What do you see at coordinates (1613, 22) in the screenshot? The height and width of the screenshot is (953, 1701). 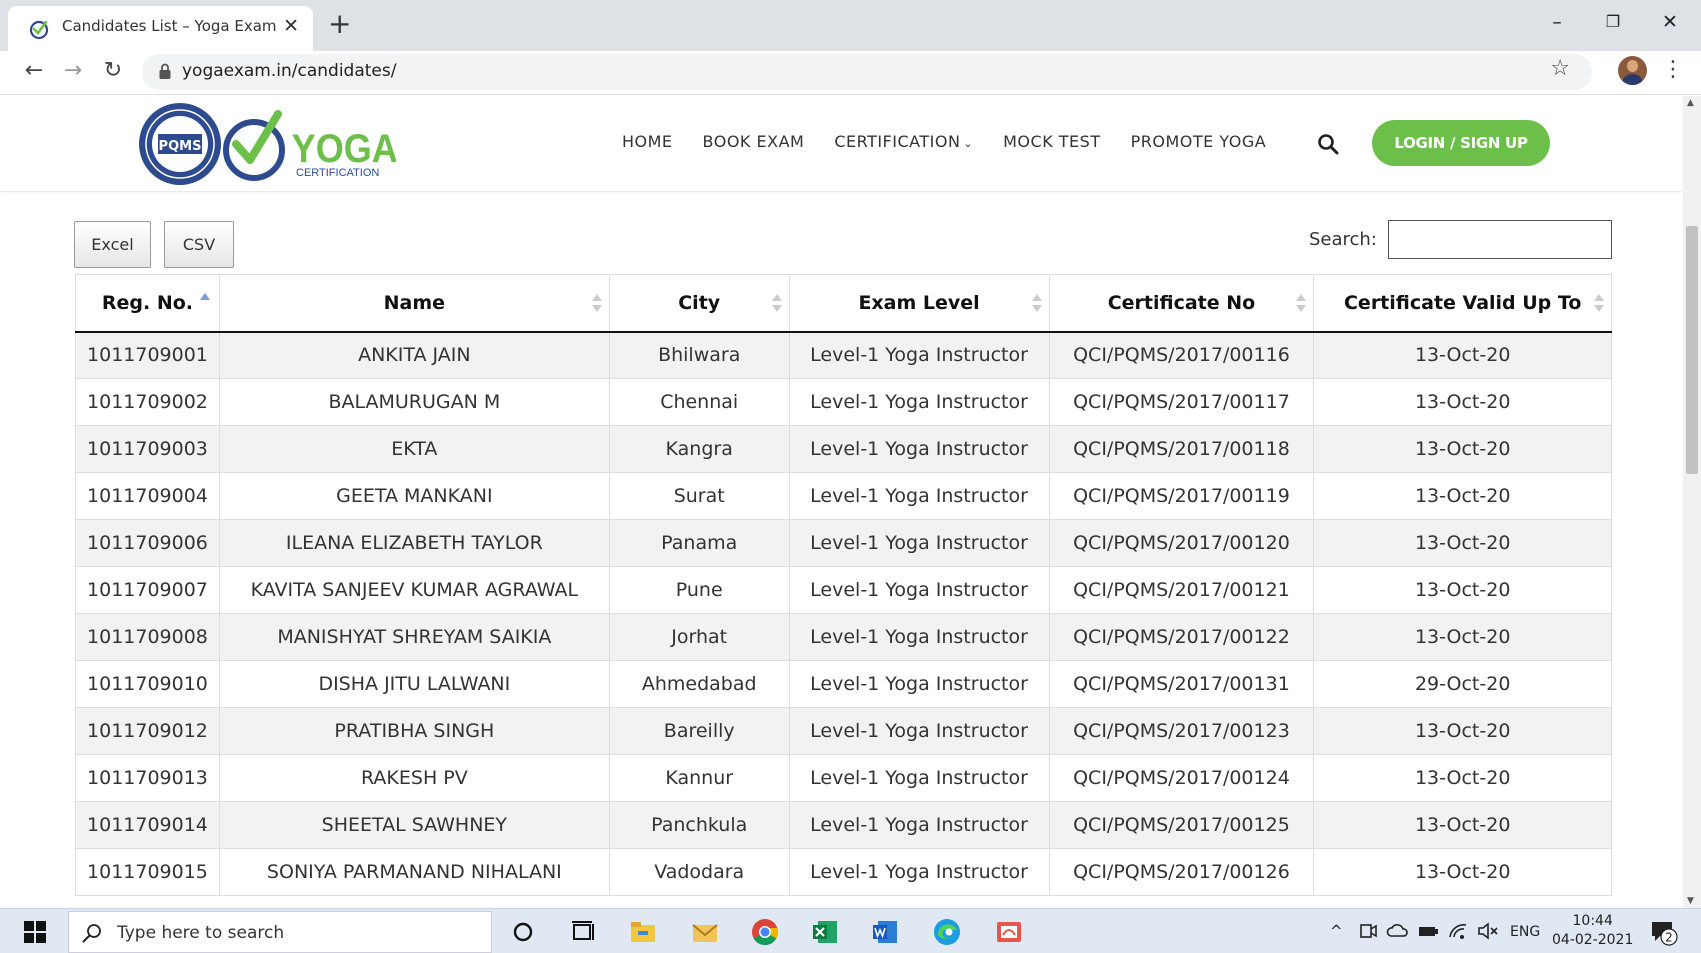 I see `maximize-icon: ❐` at bounding box center [1613, 22].